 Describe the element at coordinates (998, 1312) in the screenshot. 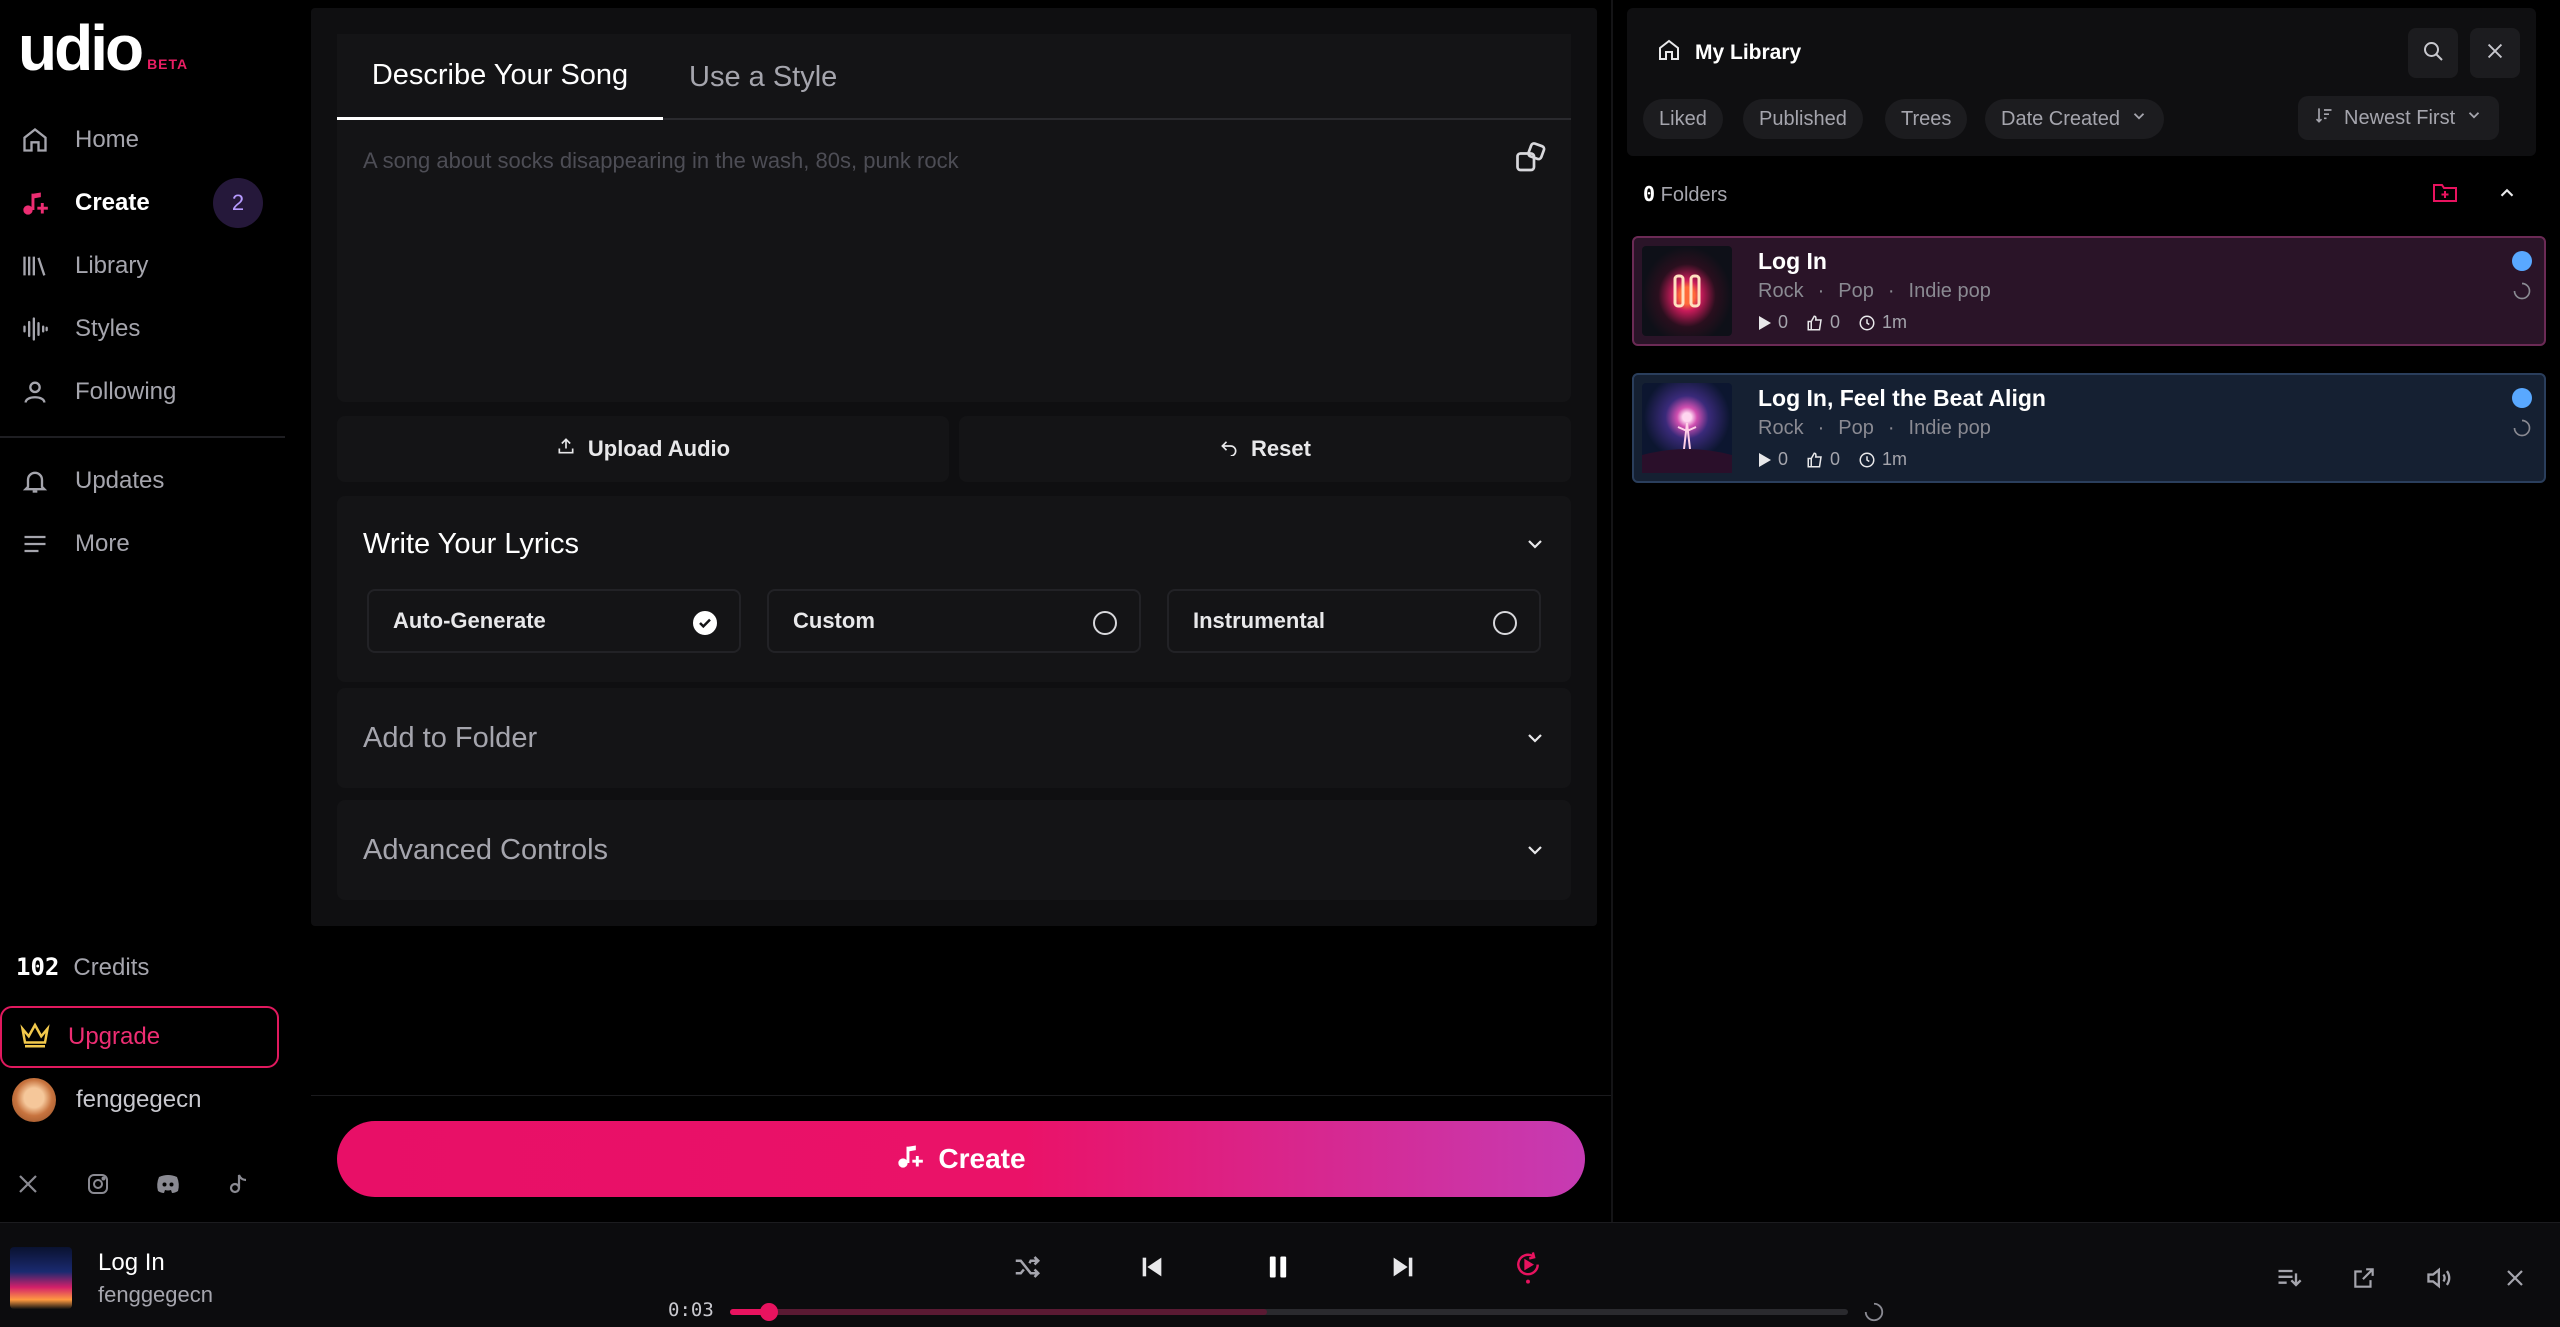

I see `buffered-fill` at that location.